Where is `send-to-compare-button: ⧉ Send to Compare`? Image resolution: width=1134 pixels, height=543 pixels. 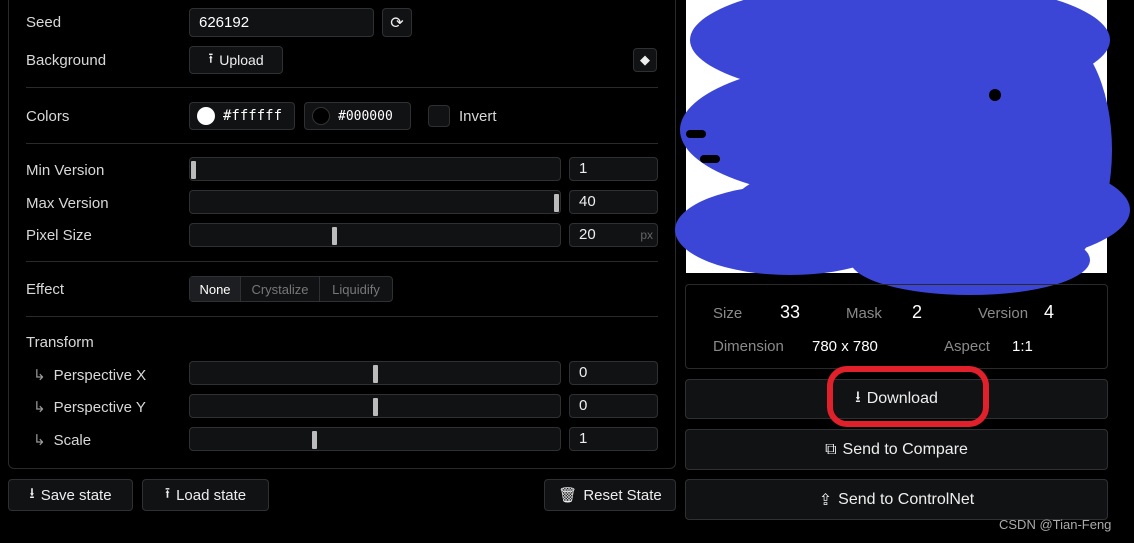
send-to-compare-button: ⧉ Send to Compare is located at coordinates (896, 449).